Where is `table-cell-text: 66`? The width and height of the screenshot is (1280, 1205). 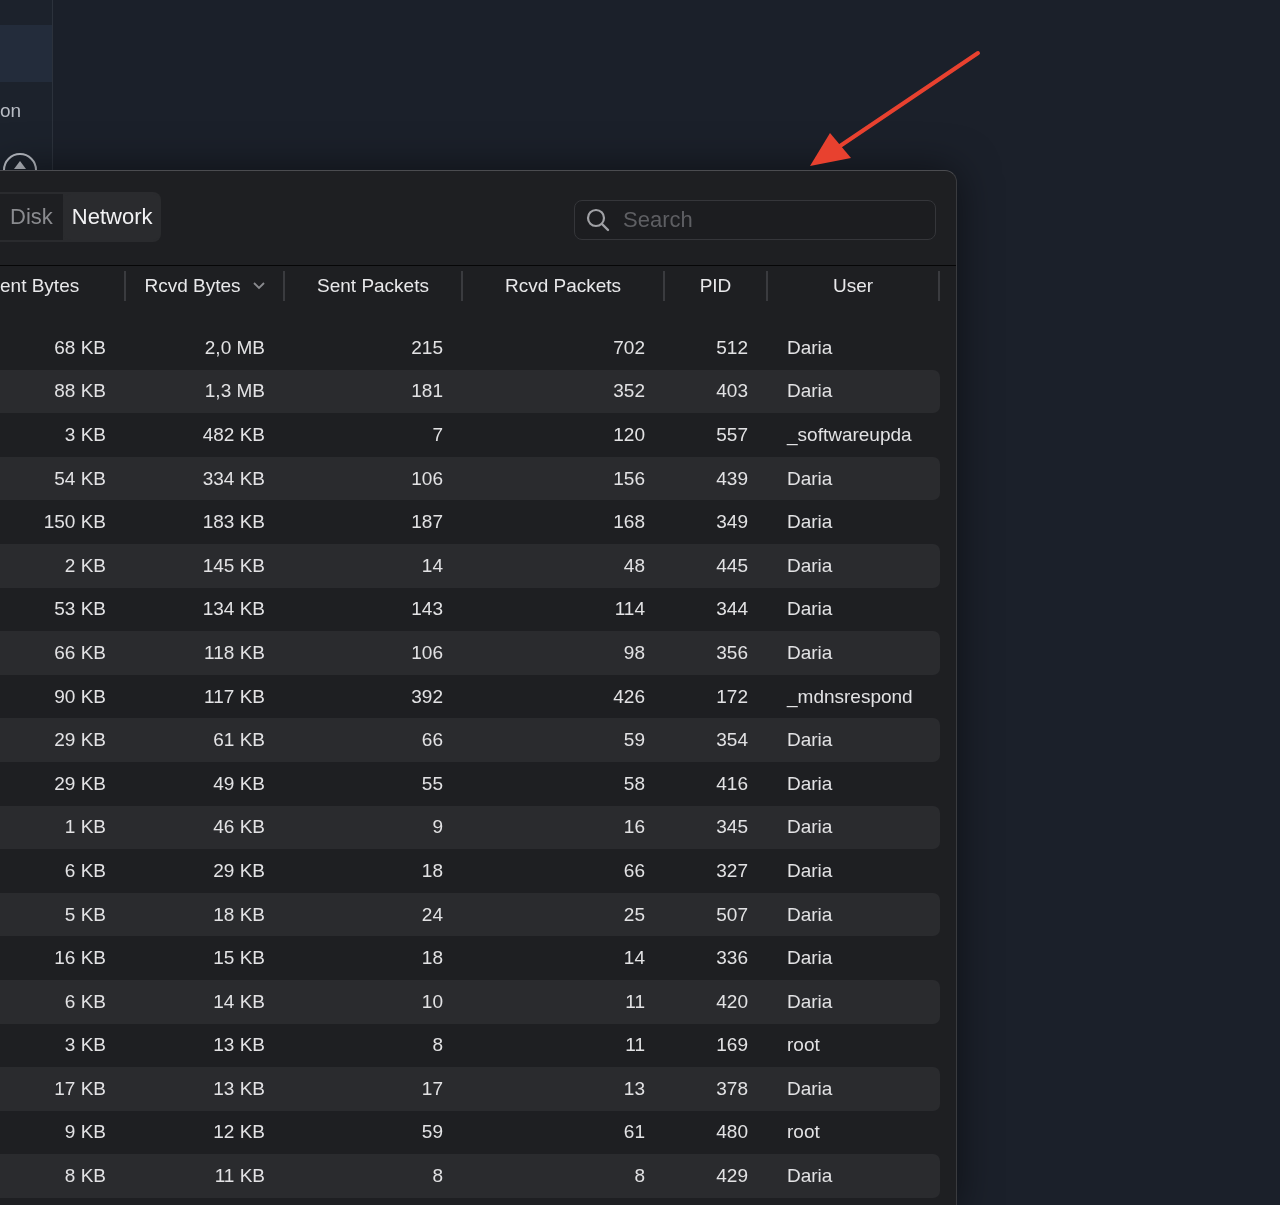 table-cell-text: 66 is located at coordinates (432, 740).